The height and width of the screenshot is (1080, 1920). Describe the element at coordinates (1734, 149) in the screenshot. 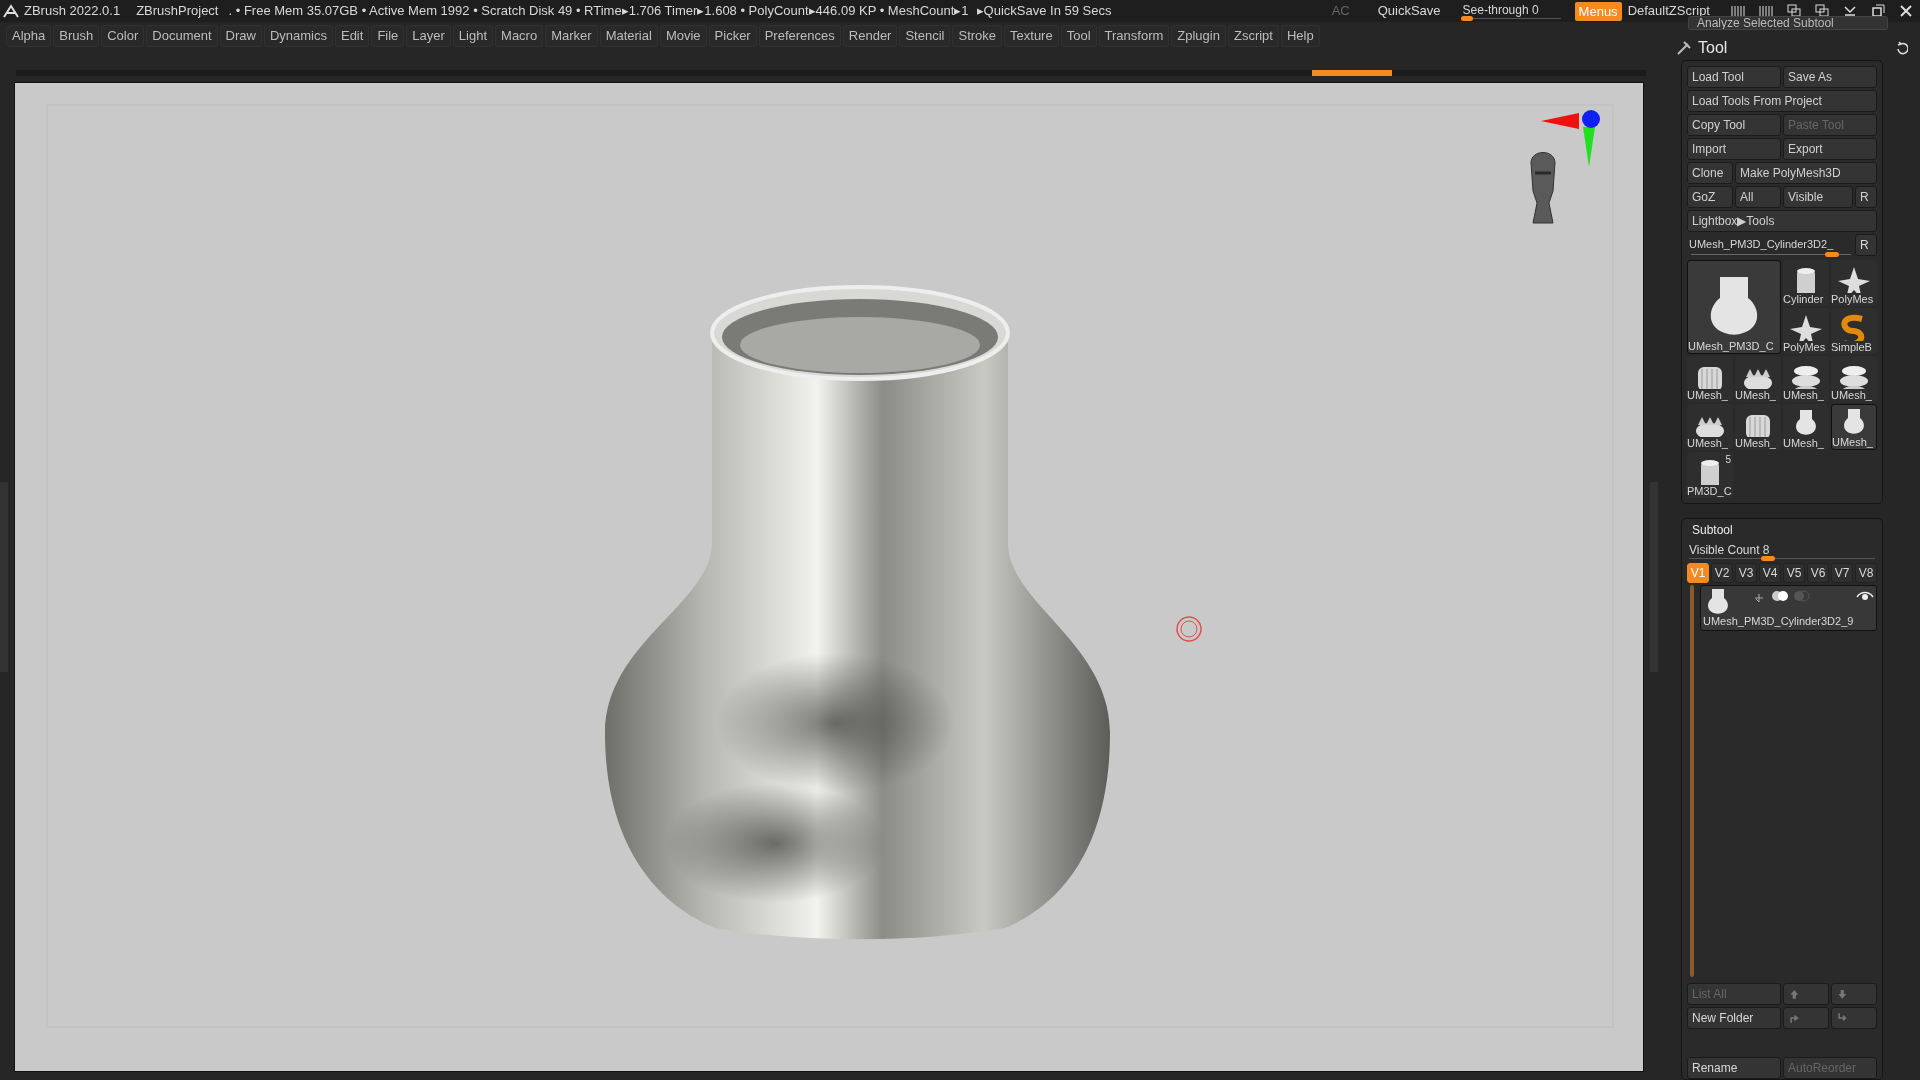

I see `tool-button: Import` at that location.